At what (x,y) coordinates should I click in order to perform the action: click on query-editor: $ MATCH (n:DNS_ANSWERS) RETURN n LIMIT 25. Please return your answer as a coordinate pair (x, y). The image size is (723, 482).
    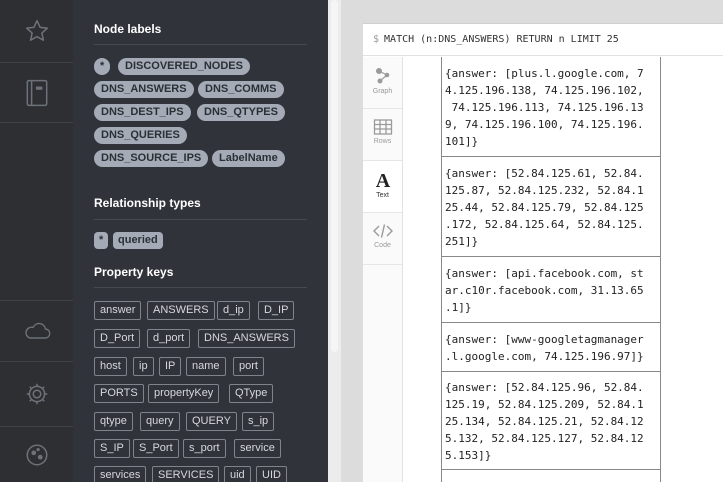
    Looking at the image, I should click on (543, 40).